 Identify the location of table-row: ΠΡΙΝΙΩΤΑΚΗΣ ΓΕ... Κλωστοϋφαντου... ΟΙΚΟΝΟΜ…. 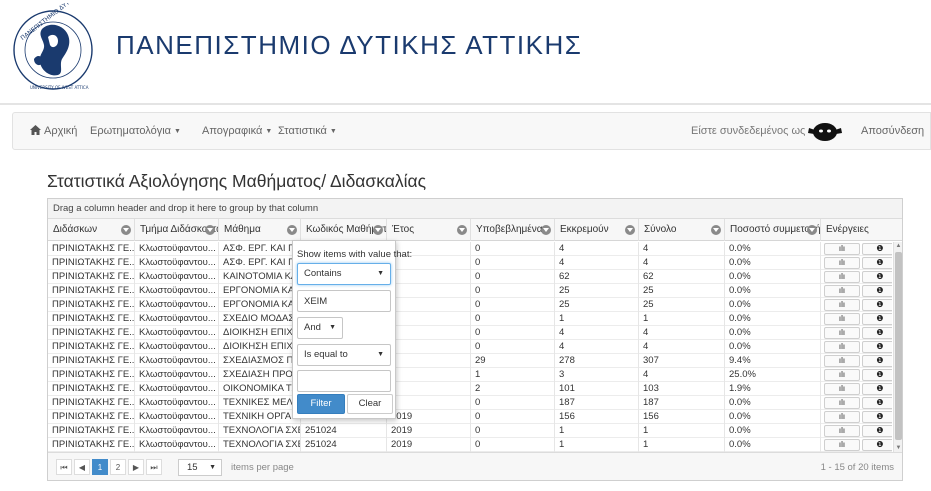
(470, 389).